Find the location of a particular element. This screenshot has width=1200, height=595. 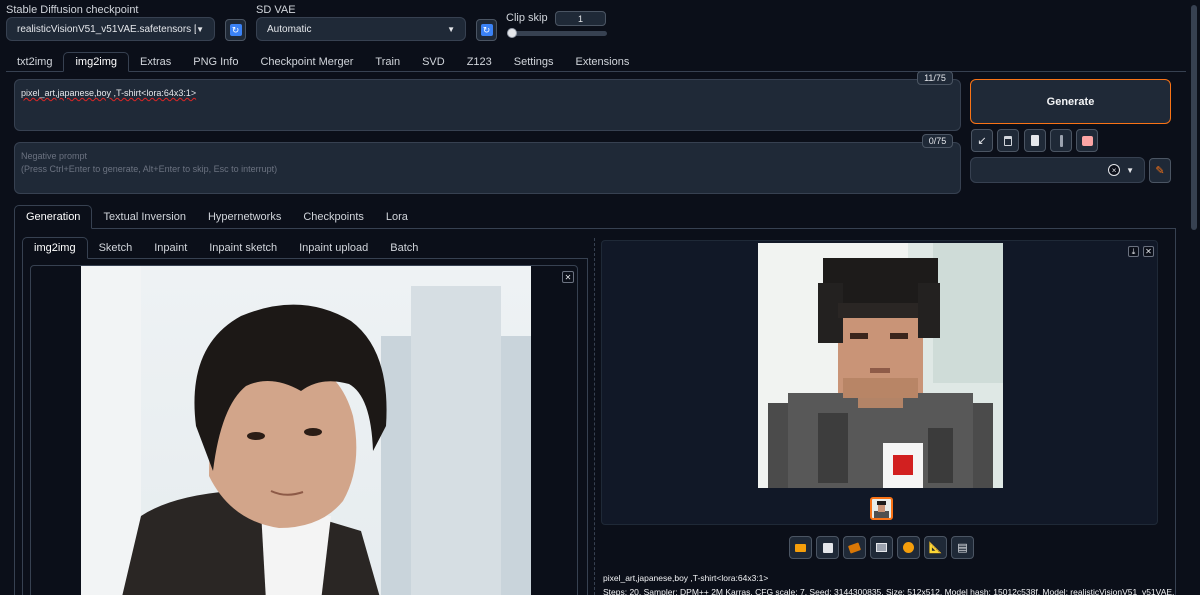

ruler-icon: 📐 is located at coordinates (935, 548).